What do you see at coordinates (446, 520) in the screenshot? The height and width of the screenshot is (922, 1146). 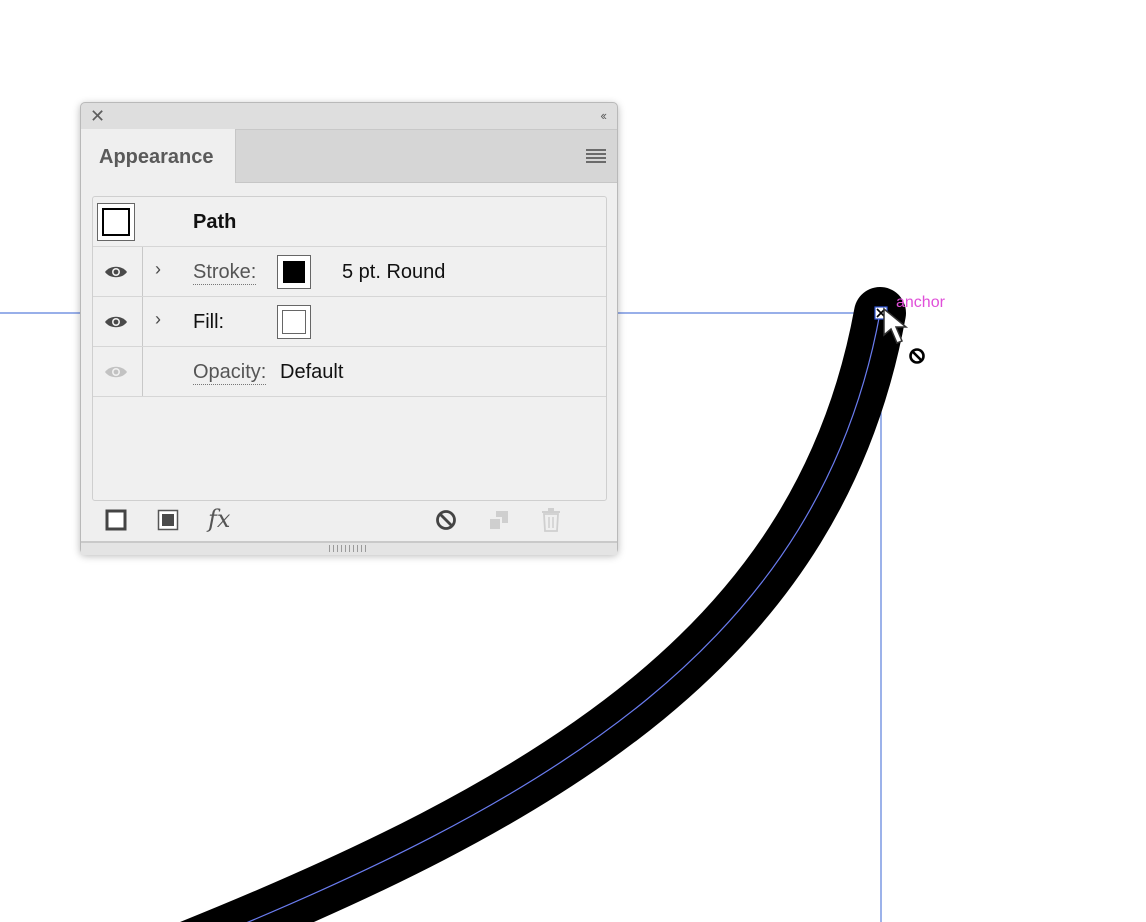 I see `clear-appearance-icon` at bounding box center [446, 520].